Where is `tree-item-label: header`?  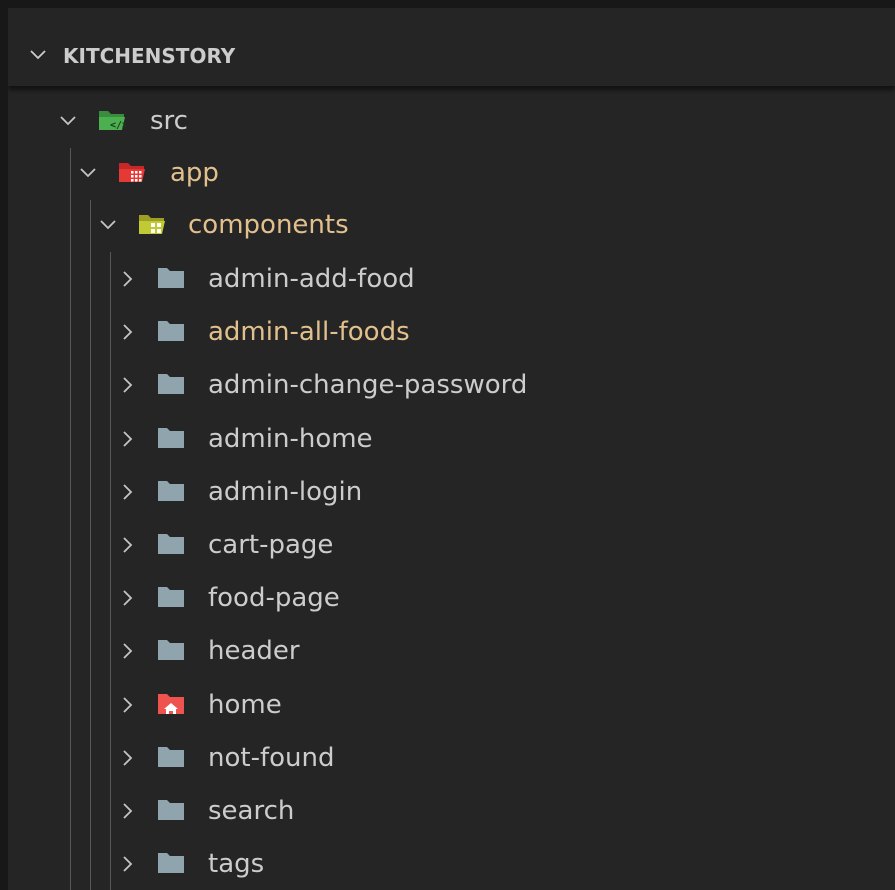
tree-item-label: header is located at coordinates (254, 651).